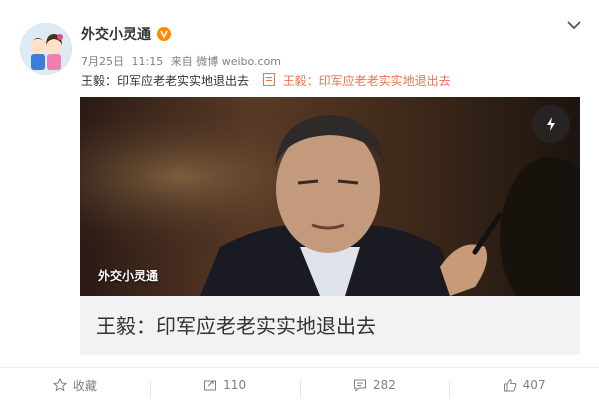 The height and width of the screenshot is (402, 599). What do you see at coordinates (116, 34) in the screenshot?
I see `username: 外交小灵通` at bounding box center [116, 34].